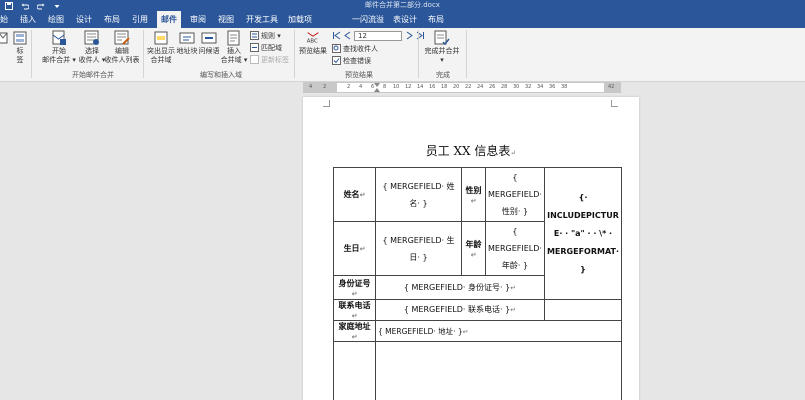  I want to click on cell-birthday-field: { MERGEFIELD· 生 日· }, so click(418, 248).